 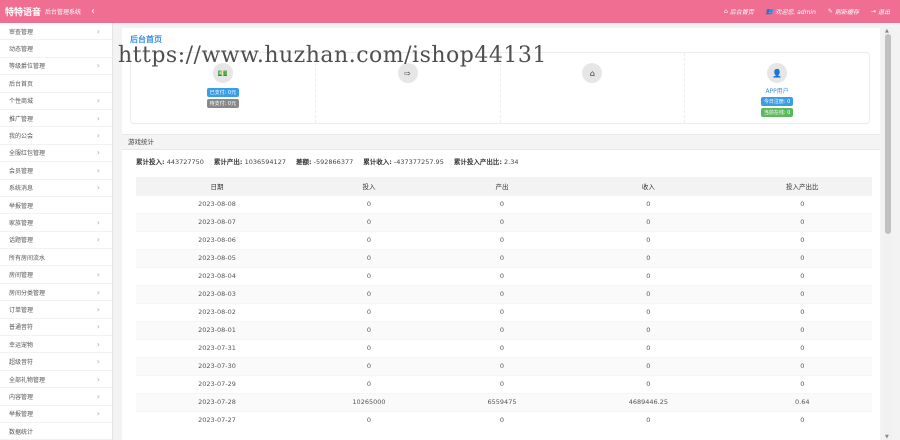 What do you see at coordinates (56, 380) in the screenshot?
I see `sidebar-item: 全部礼物管理 ›` at bounding box center [56, 380].